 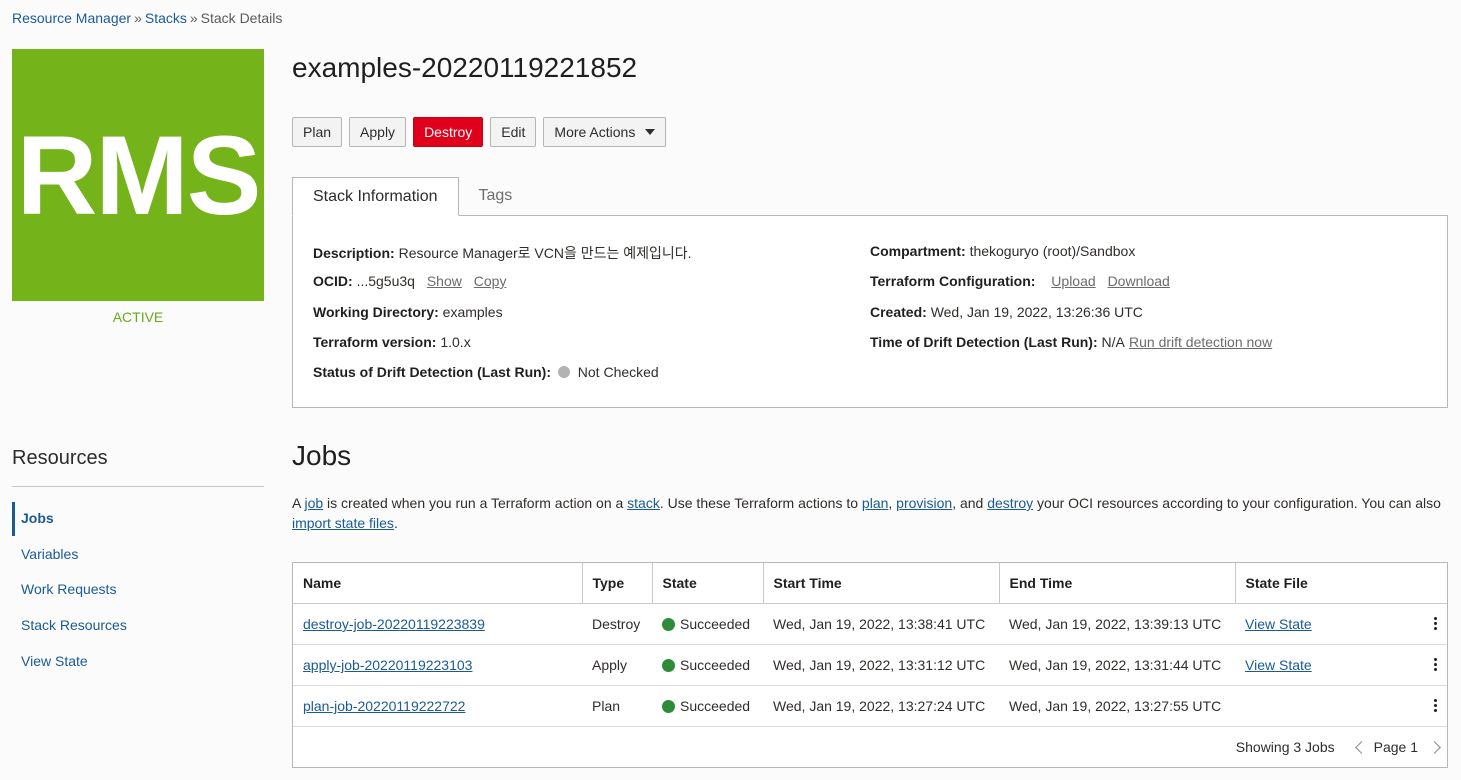 I want to click on stack-link: stack, so click(x=643, y=503).